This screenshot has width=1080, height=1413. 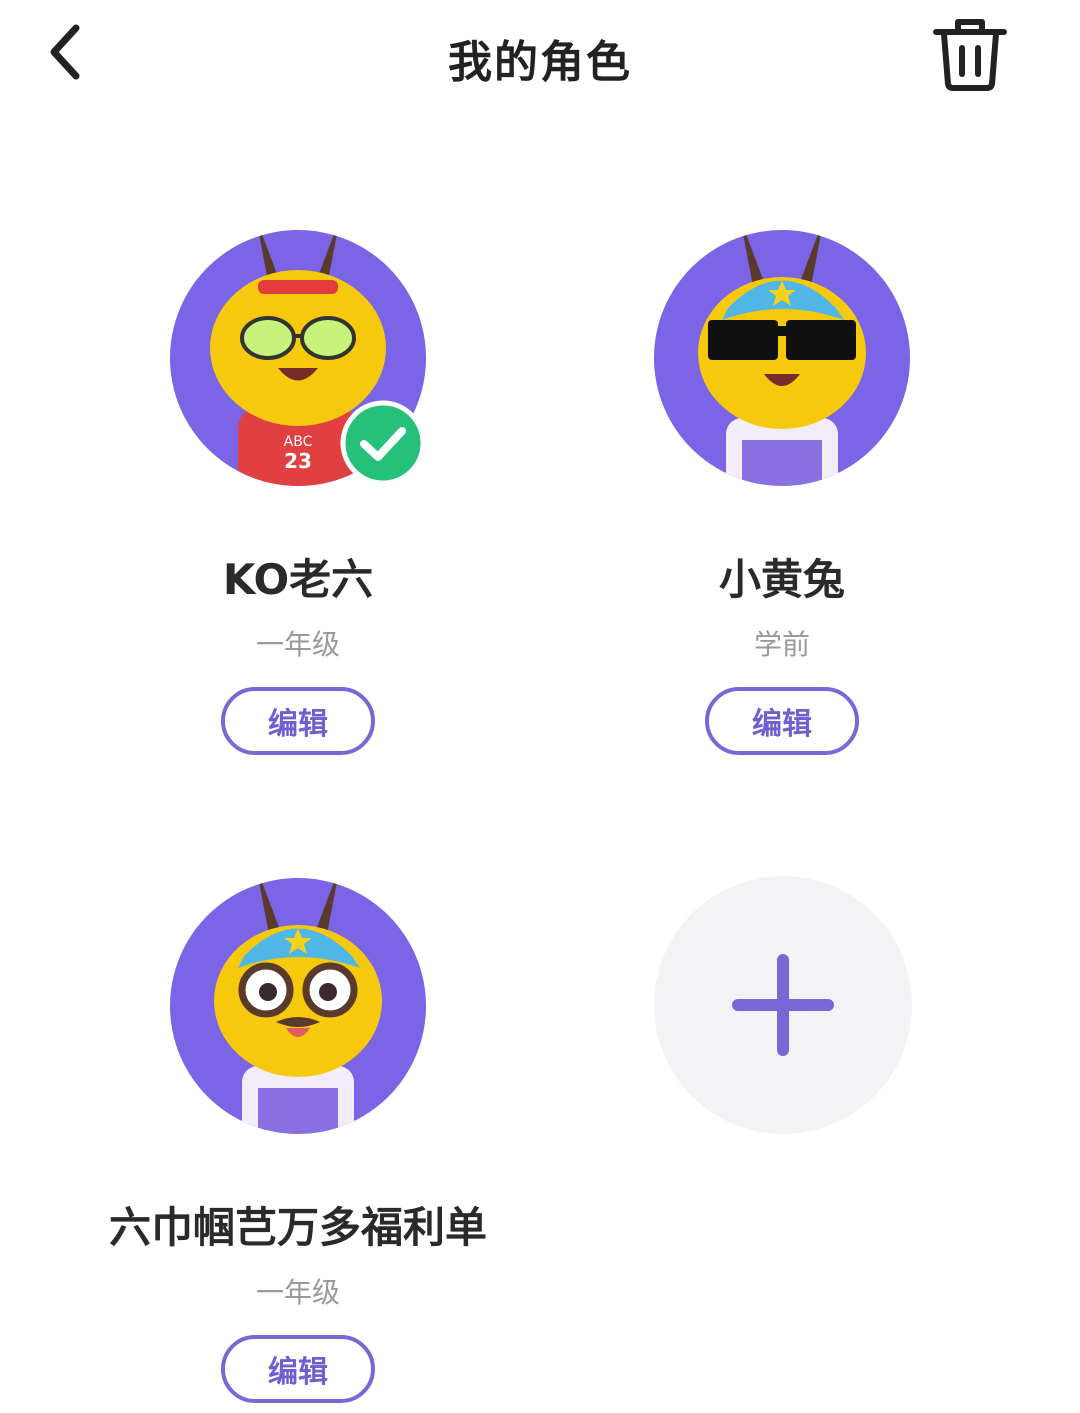 I want to click on jersey-text: ABC, so click(x=298, y=442).